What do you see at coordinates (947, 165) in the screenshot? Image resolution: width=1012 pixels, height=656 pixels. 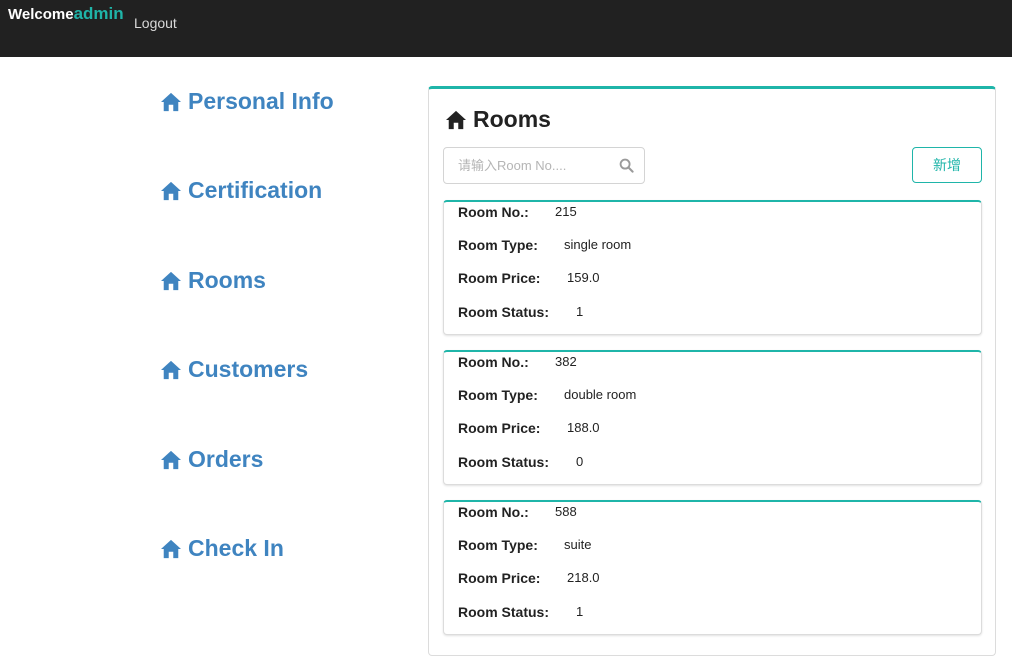 I see `add-room-button: 新增` at bounding box center [947, 165].